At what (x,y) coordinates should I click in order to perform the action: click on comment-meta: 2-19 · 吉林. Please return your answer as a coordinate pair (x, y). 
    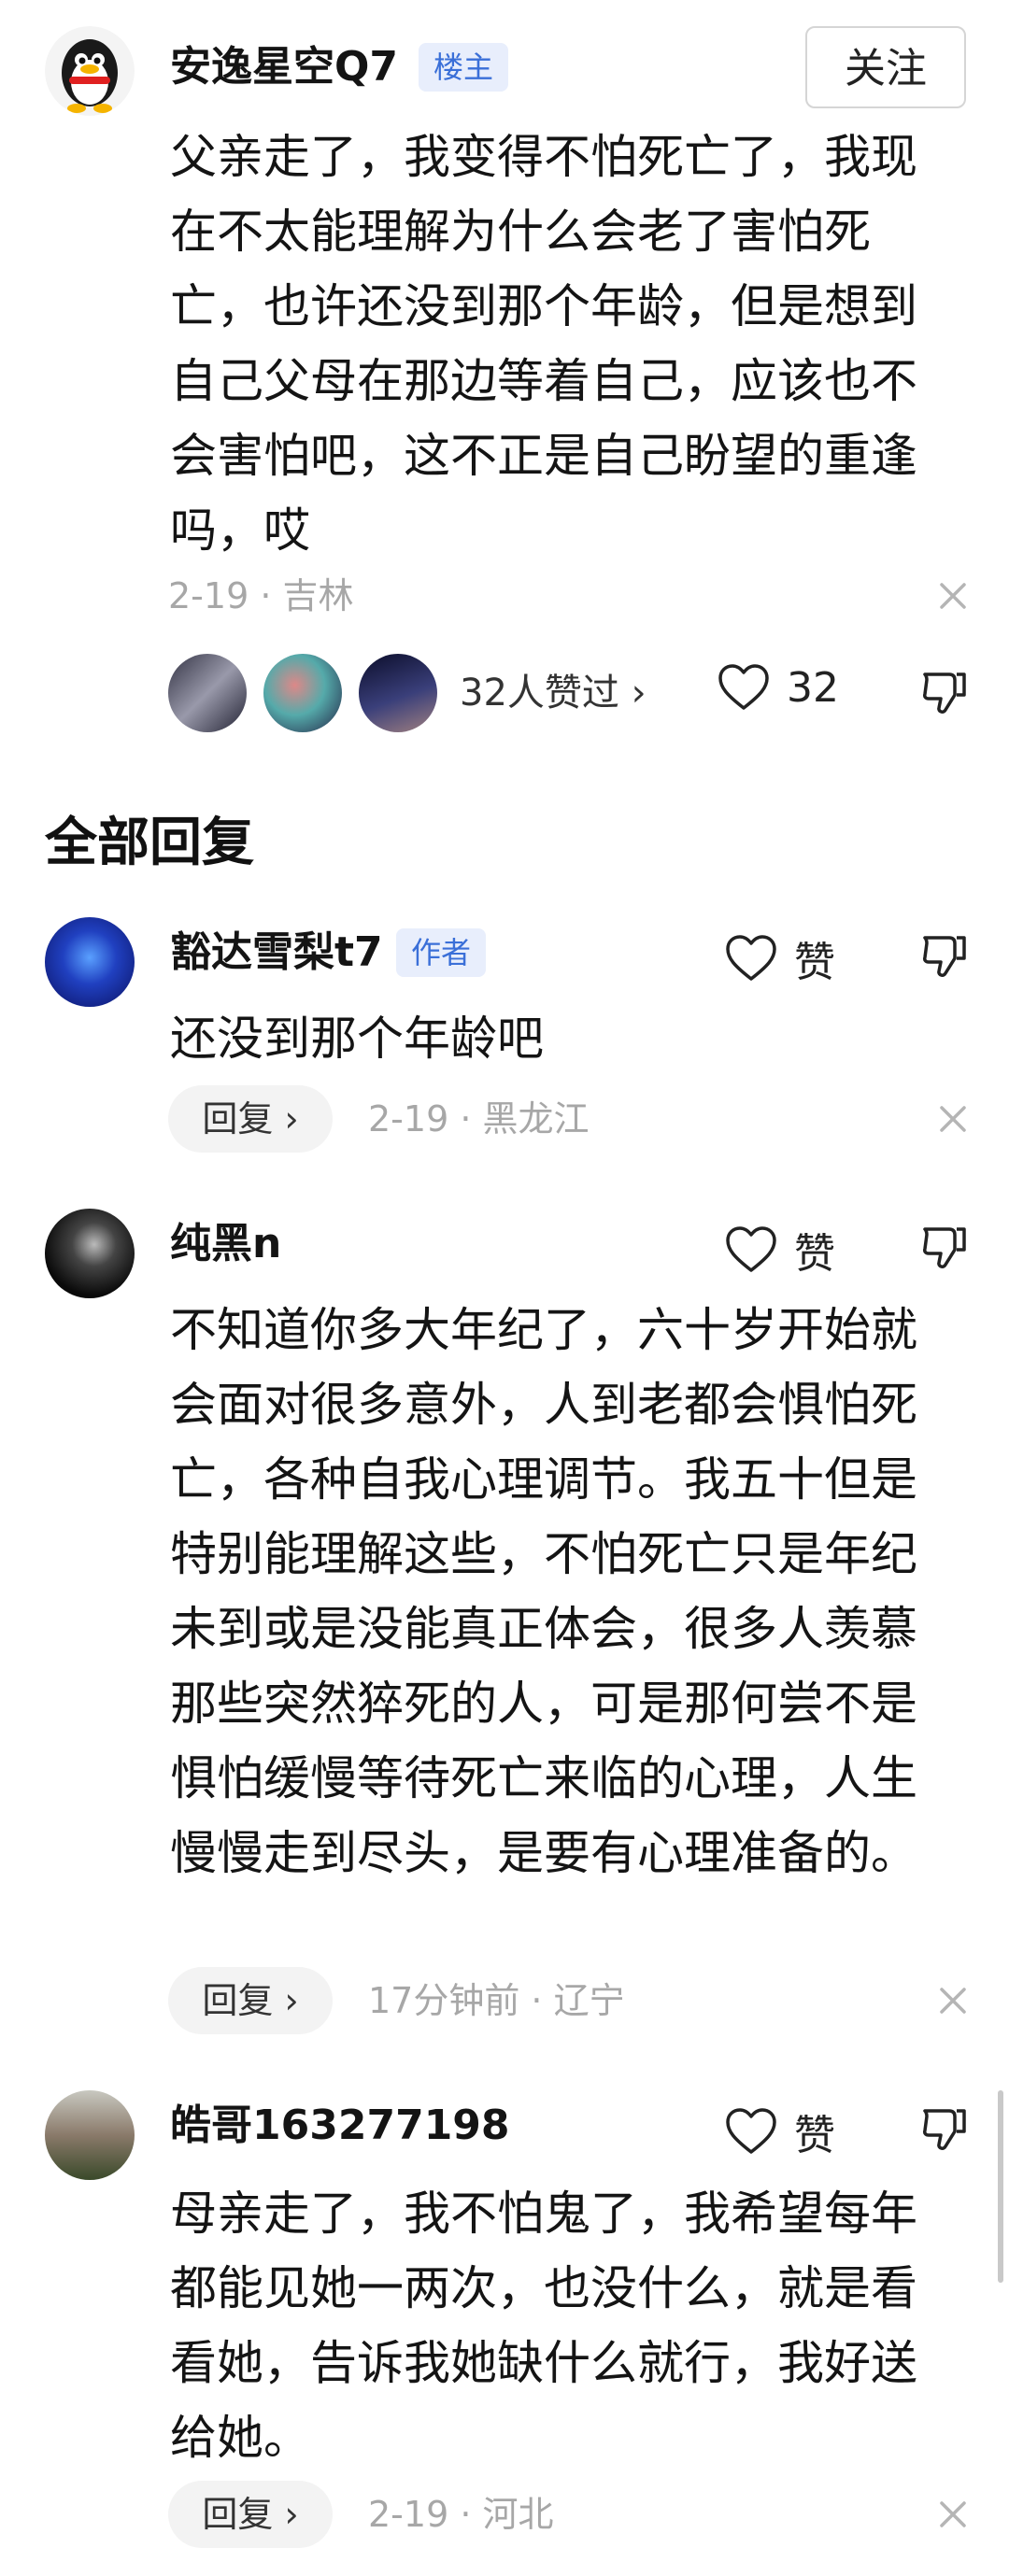
    Looking at the image, I should click on (261, 595).